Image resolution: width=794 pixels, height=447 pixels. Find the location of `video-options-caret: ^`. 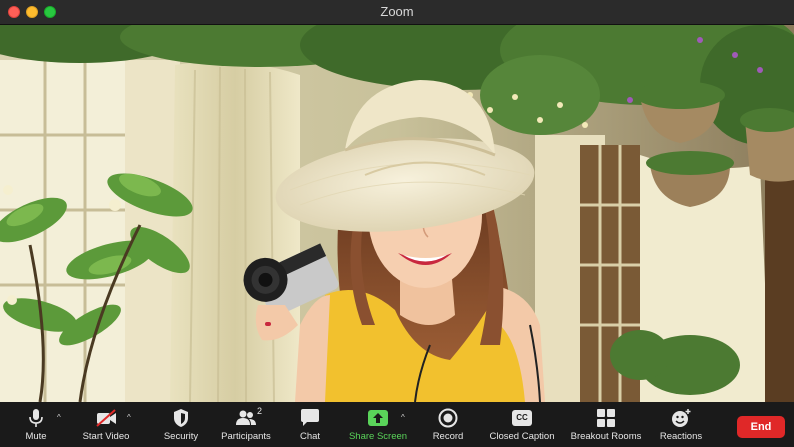

video-options-caret: ^ is located at coordinates (129, 417).